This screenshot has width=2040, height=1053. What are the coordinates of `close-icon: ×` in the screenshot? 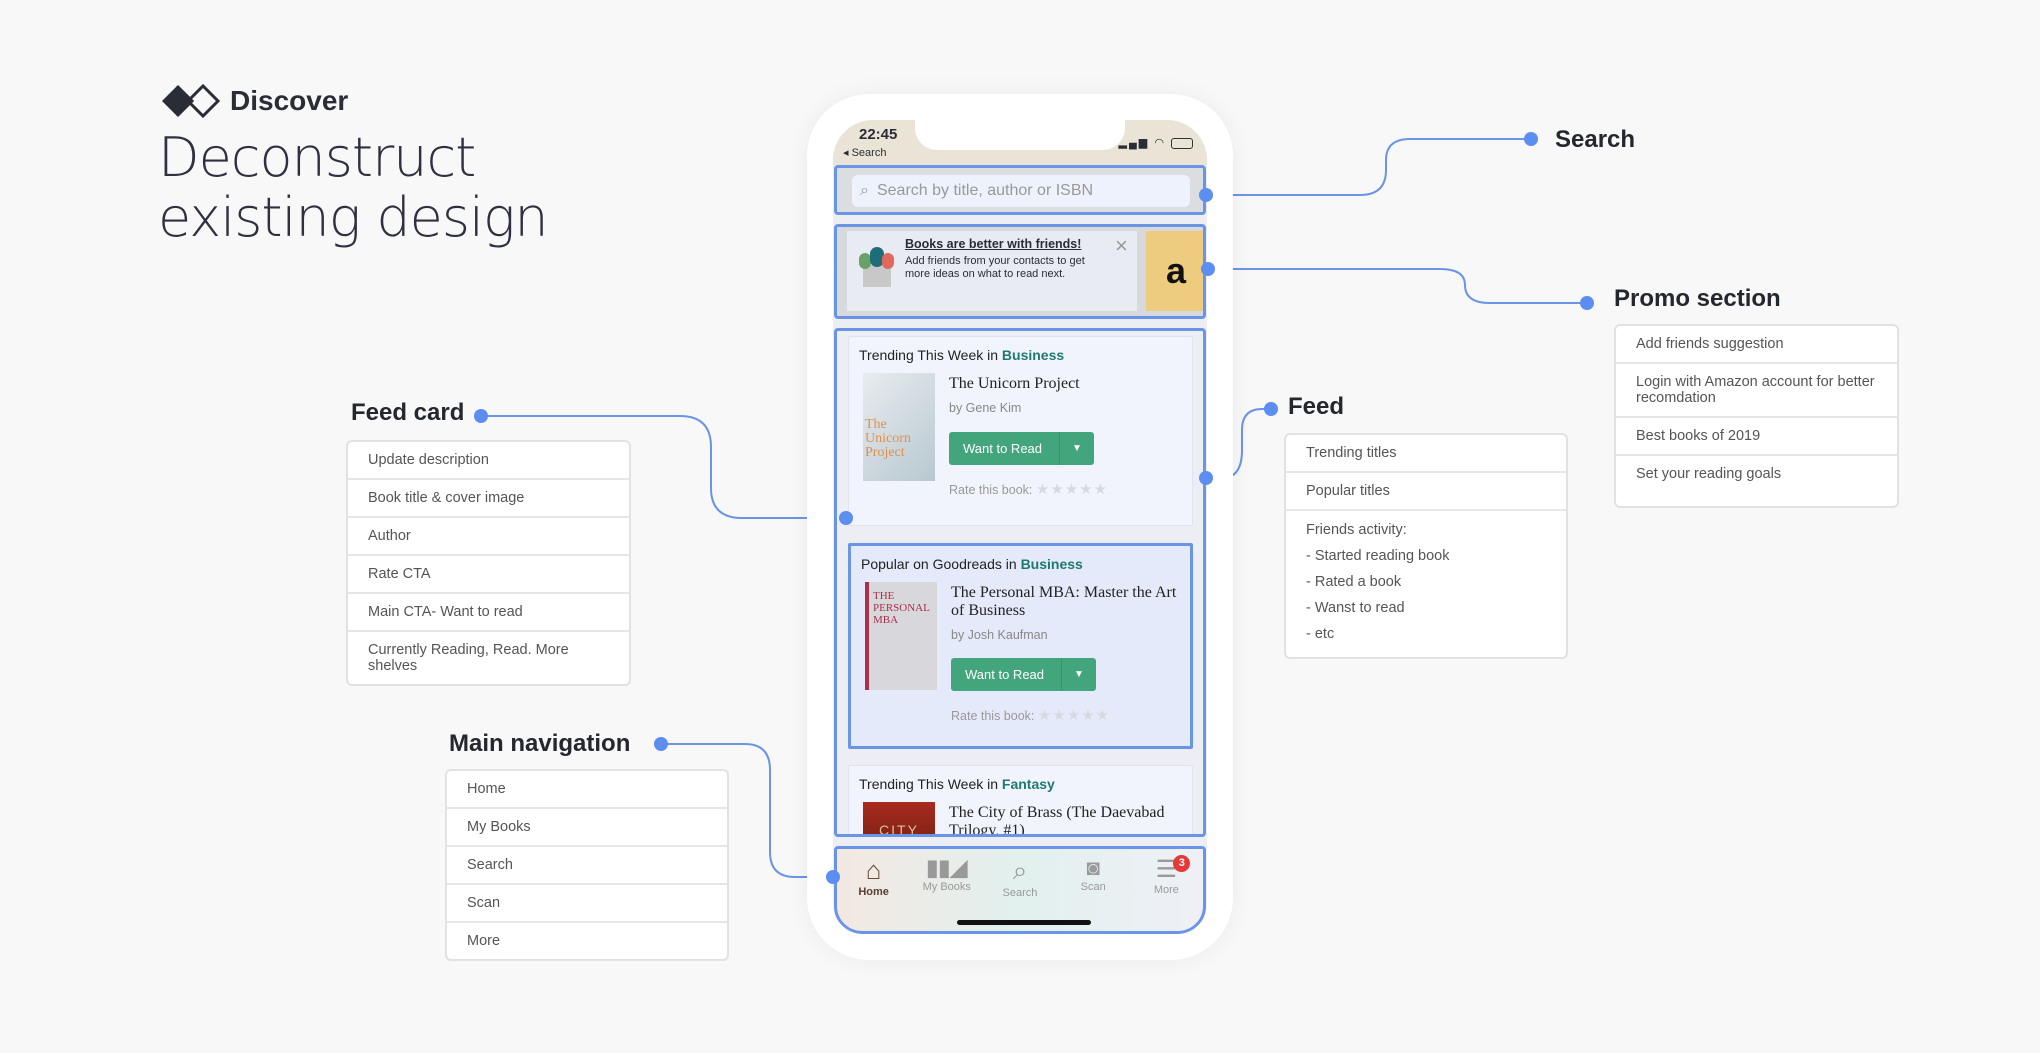 It's located at (1121, 246).